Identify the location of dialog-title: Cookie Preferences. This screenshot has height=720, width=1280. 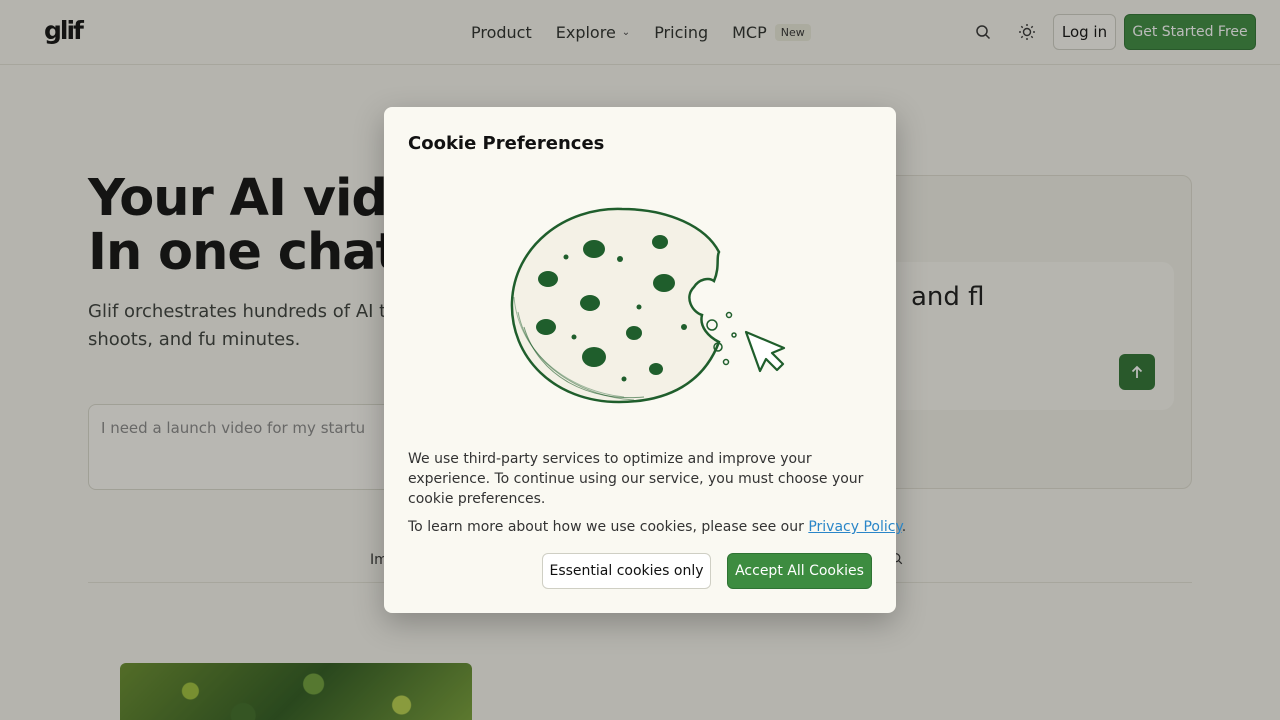
(506, 143).